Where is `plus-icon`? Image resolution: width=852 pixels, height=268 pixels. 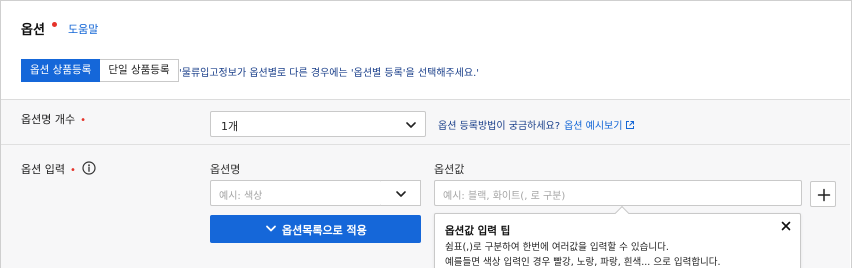 plus-icon is located at coordinates (824, 195).